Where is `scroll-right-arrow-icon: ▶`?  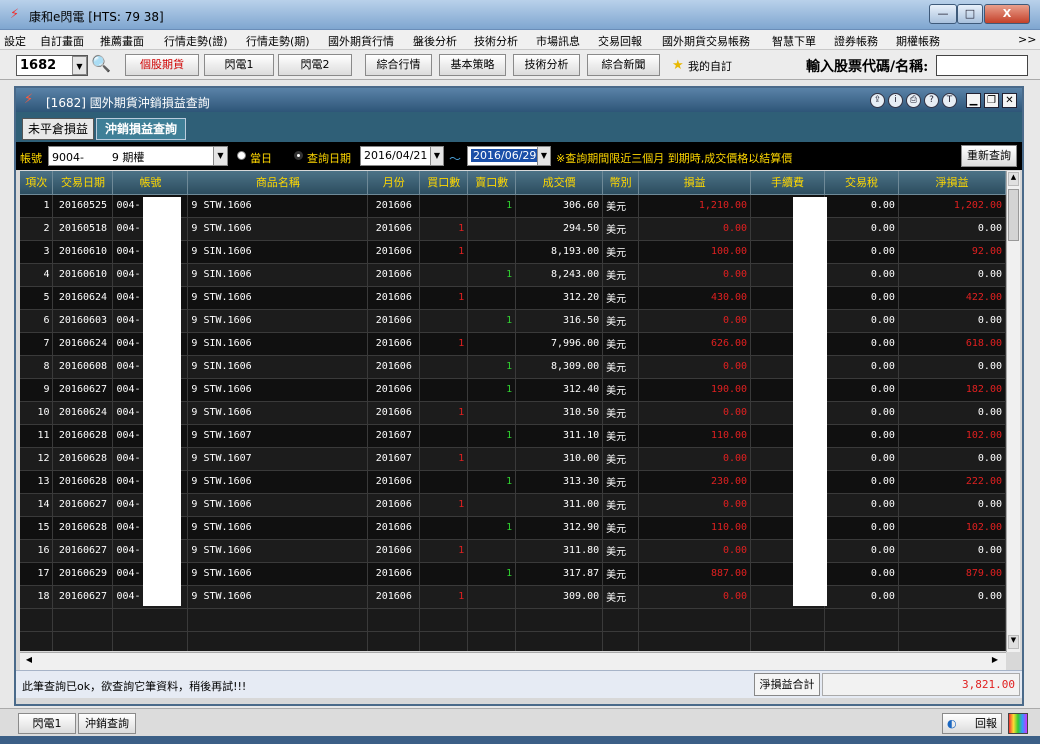 scroll-right-arrow-icon: ▶ is located at coordinates (995, 661).